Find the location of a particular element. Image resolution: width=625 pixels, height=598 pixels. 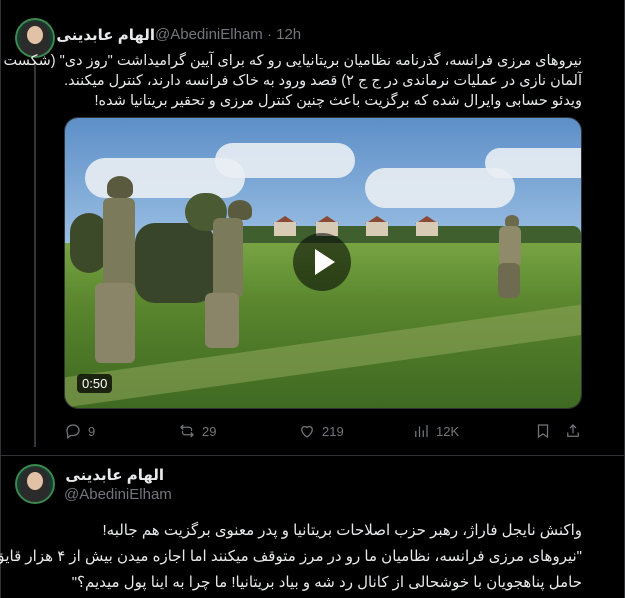

left-border is located at coordinates (0, 299).